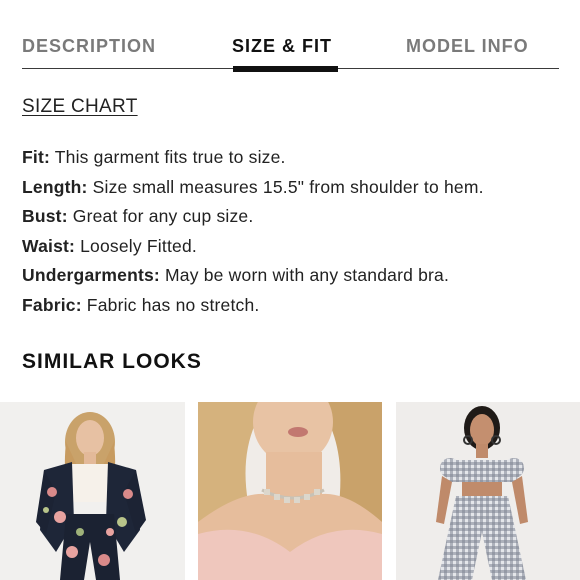 This screenshot has height=580, width=580. I want to click on detail-label: Fit:, so click(36, 157).